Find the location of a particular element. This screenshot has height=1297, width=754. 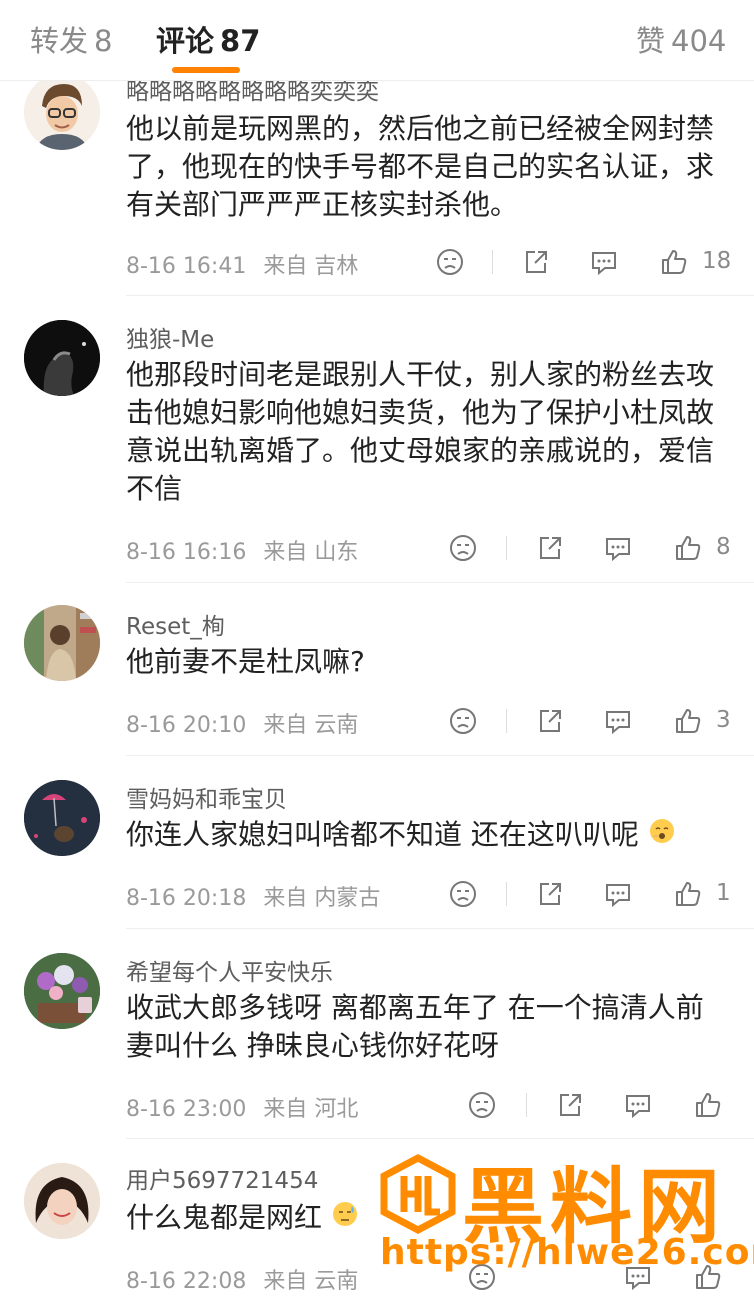

tab-comments: 评论 87 is located at coordinates (208, 39).